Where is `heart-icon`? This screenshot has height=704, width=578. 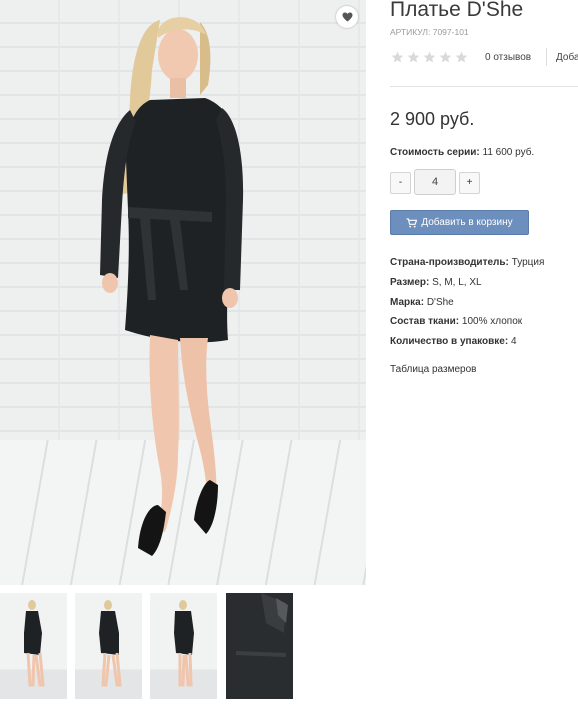 heart-icon is located at coordinates (347, 17).